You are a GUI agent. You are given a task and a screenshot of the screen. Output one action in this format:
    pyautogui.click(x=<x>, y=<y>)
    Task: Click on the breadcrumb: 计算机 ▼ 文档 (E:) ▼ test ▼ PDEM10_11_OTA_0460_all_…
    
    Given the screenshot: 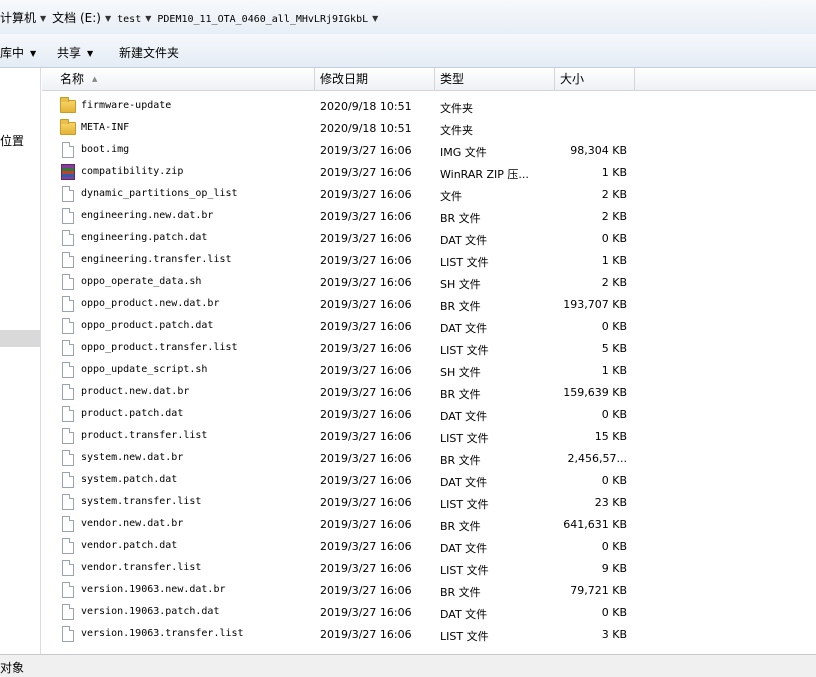 What is the action you would take?
    pyautogui.click(x=192, y=17)
    